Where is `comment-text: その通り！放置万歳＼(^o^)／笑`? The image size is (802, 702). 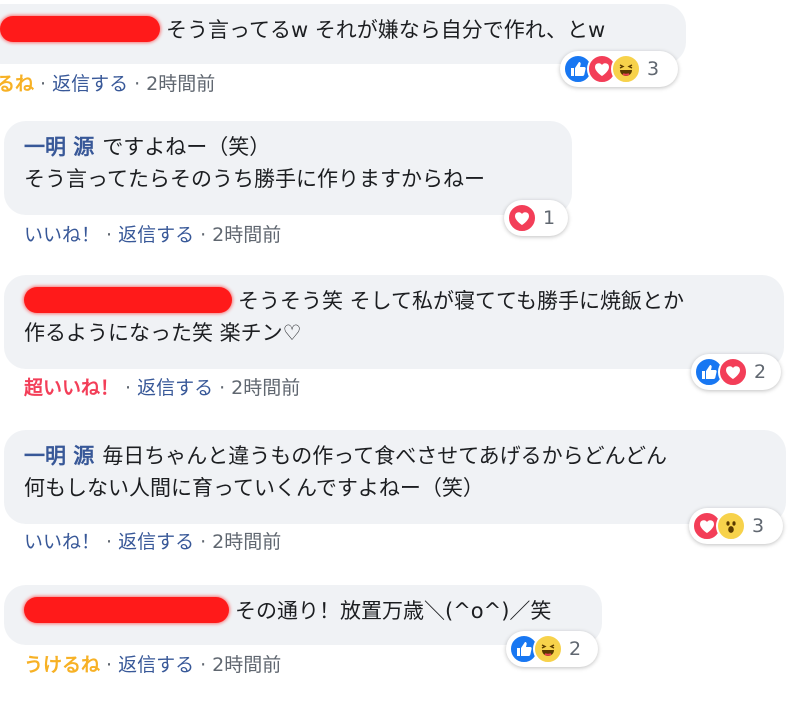
comment-text: その通り！放置万歳＼(^o^)／笑 is located at coordinates (393, 611).